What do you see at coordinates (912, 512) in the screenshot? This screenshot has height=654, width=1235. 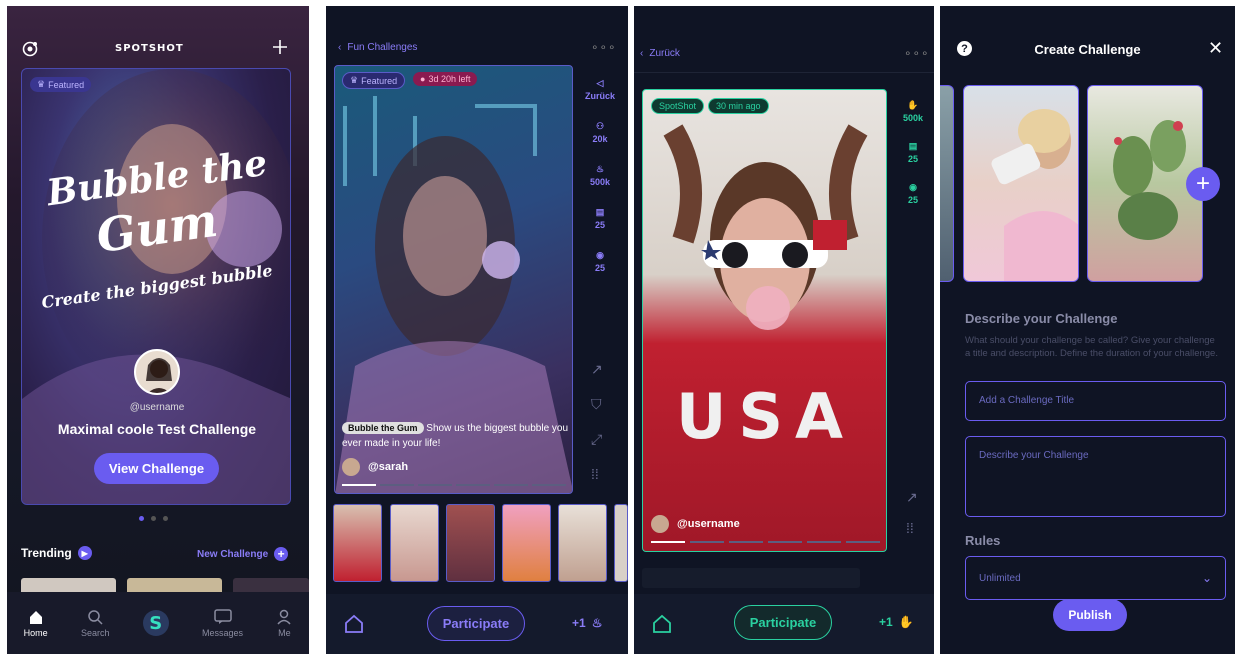 I see `utility-actions: ↗ ⁞⁞` at bounding box center [912, 512].